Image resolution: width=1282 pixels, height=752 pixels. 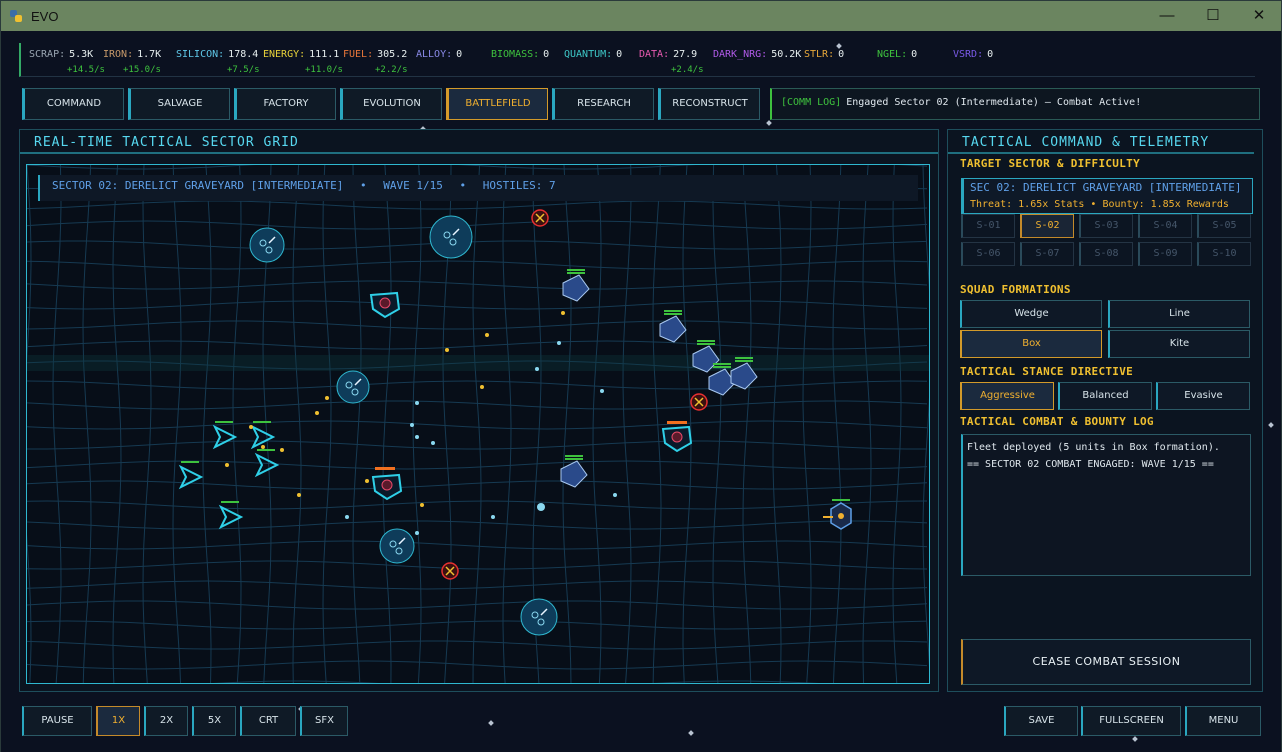 I want to click on 5x-button: 5X, so click(x=214, y=721).